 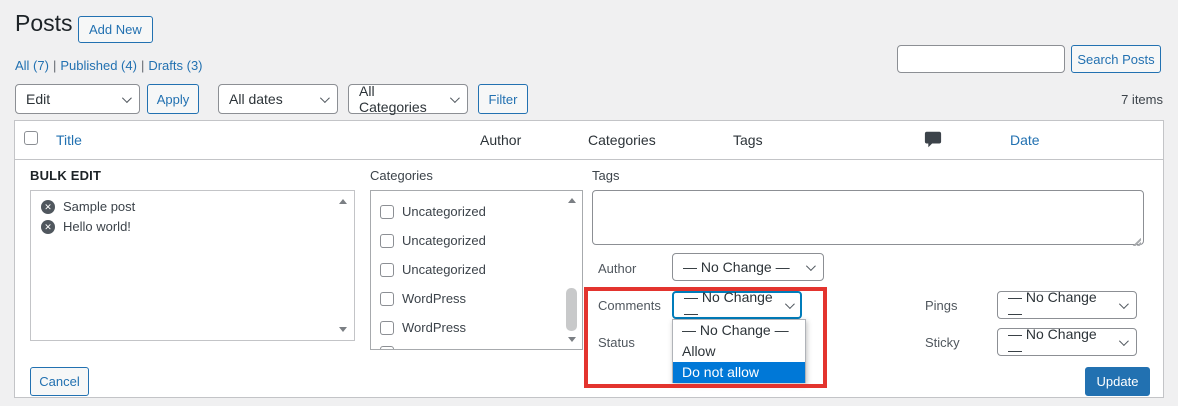 I want to click on column-header-title: Title, so click(x=69, y=140).